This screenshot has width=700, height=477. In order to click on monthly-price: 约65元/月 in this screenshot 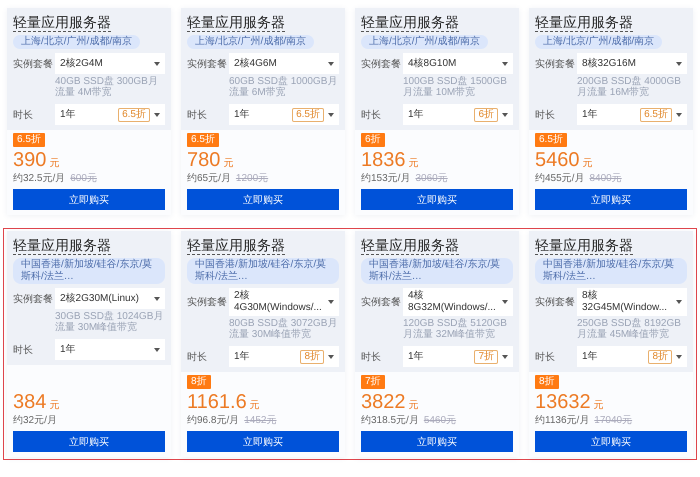, I will do `click(209, 179)`.